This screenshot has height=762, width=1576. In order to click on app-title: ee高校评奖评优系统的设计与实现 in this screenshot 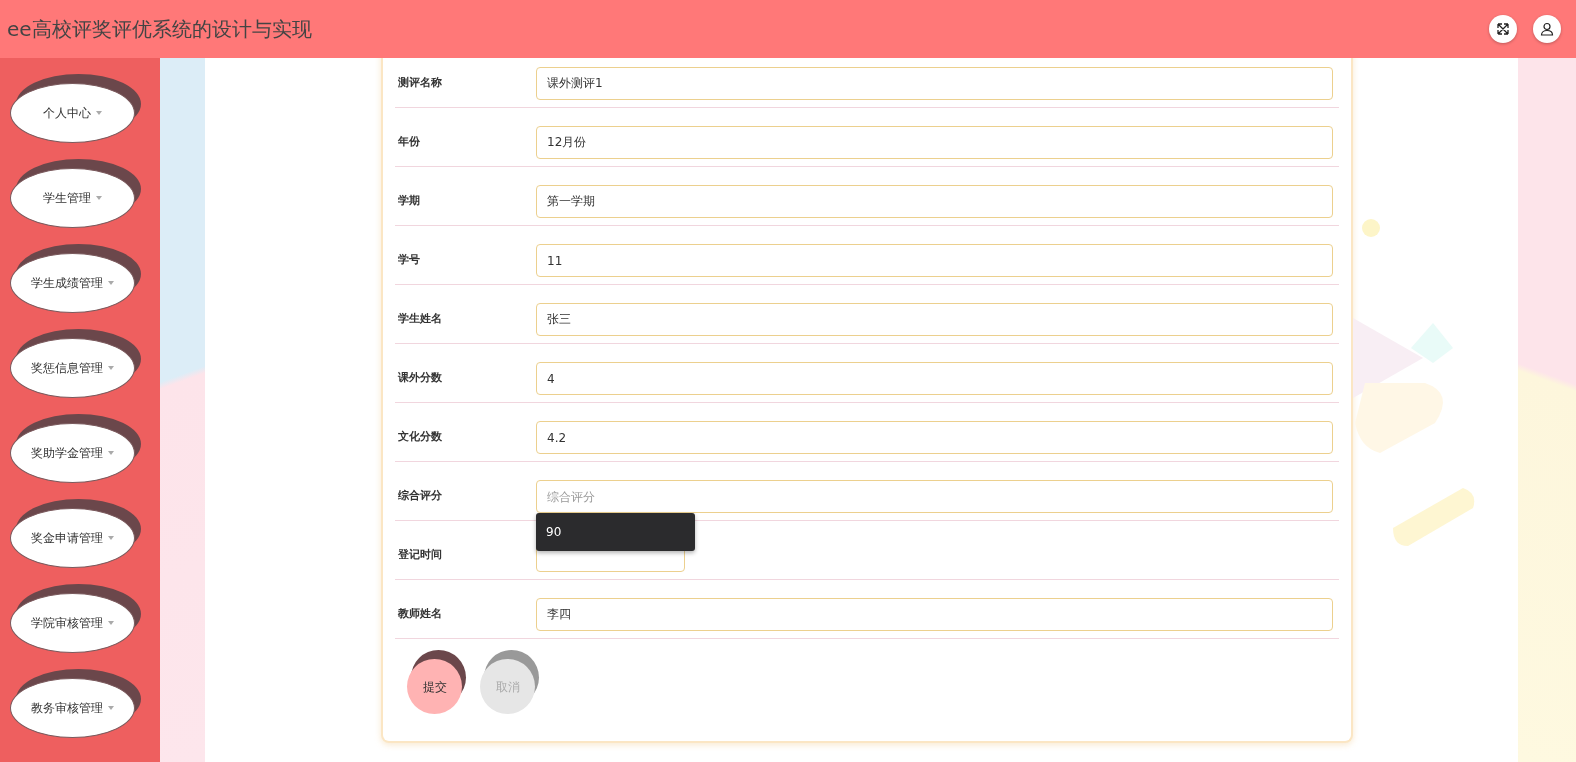, I will do `click(159, 29)`.